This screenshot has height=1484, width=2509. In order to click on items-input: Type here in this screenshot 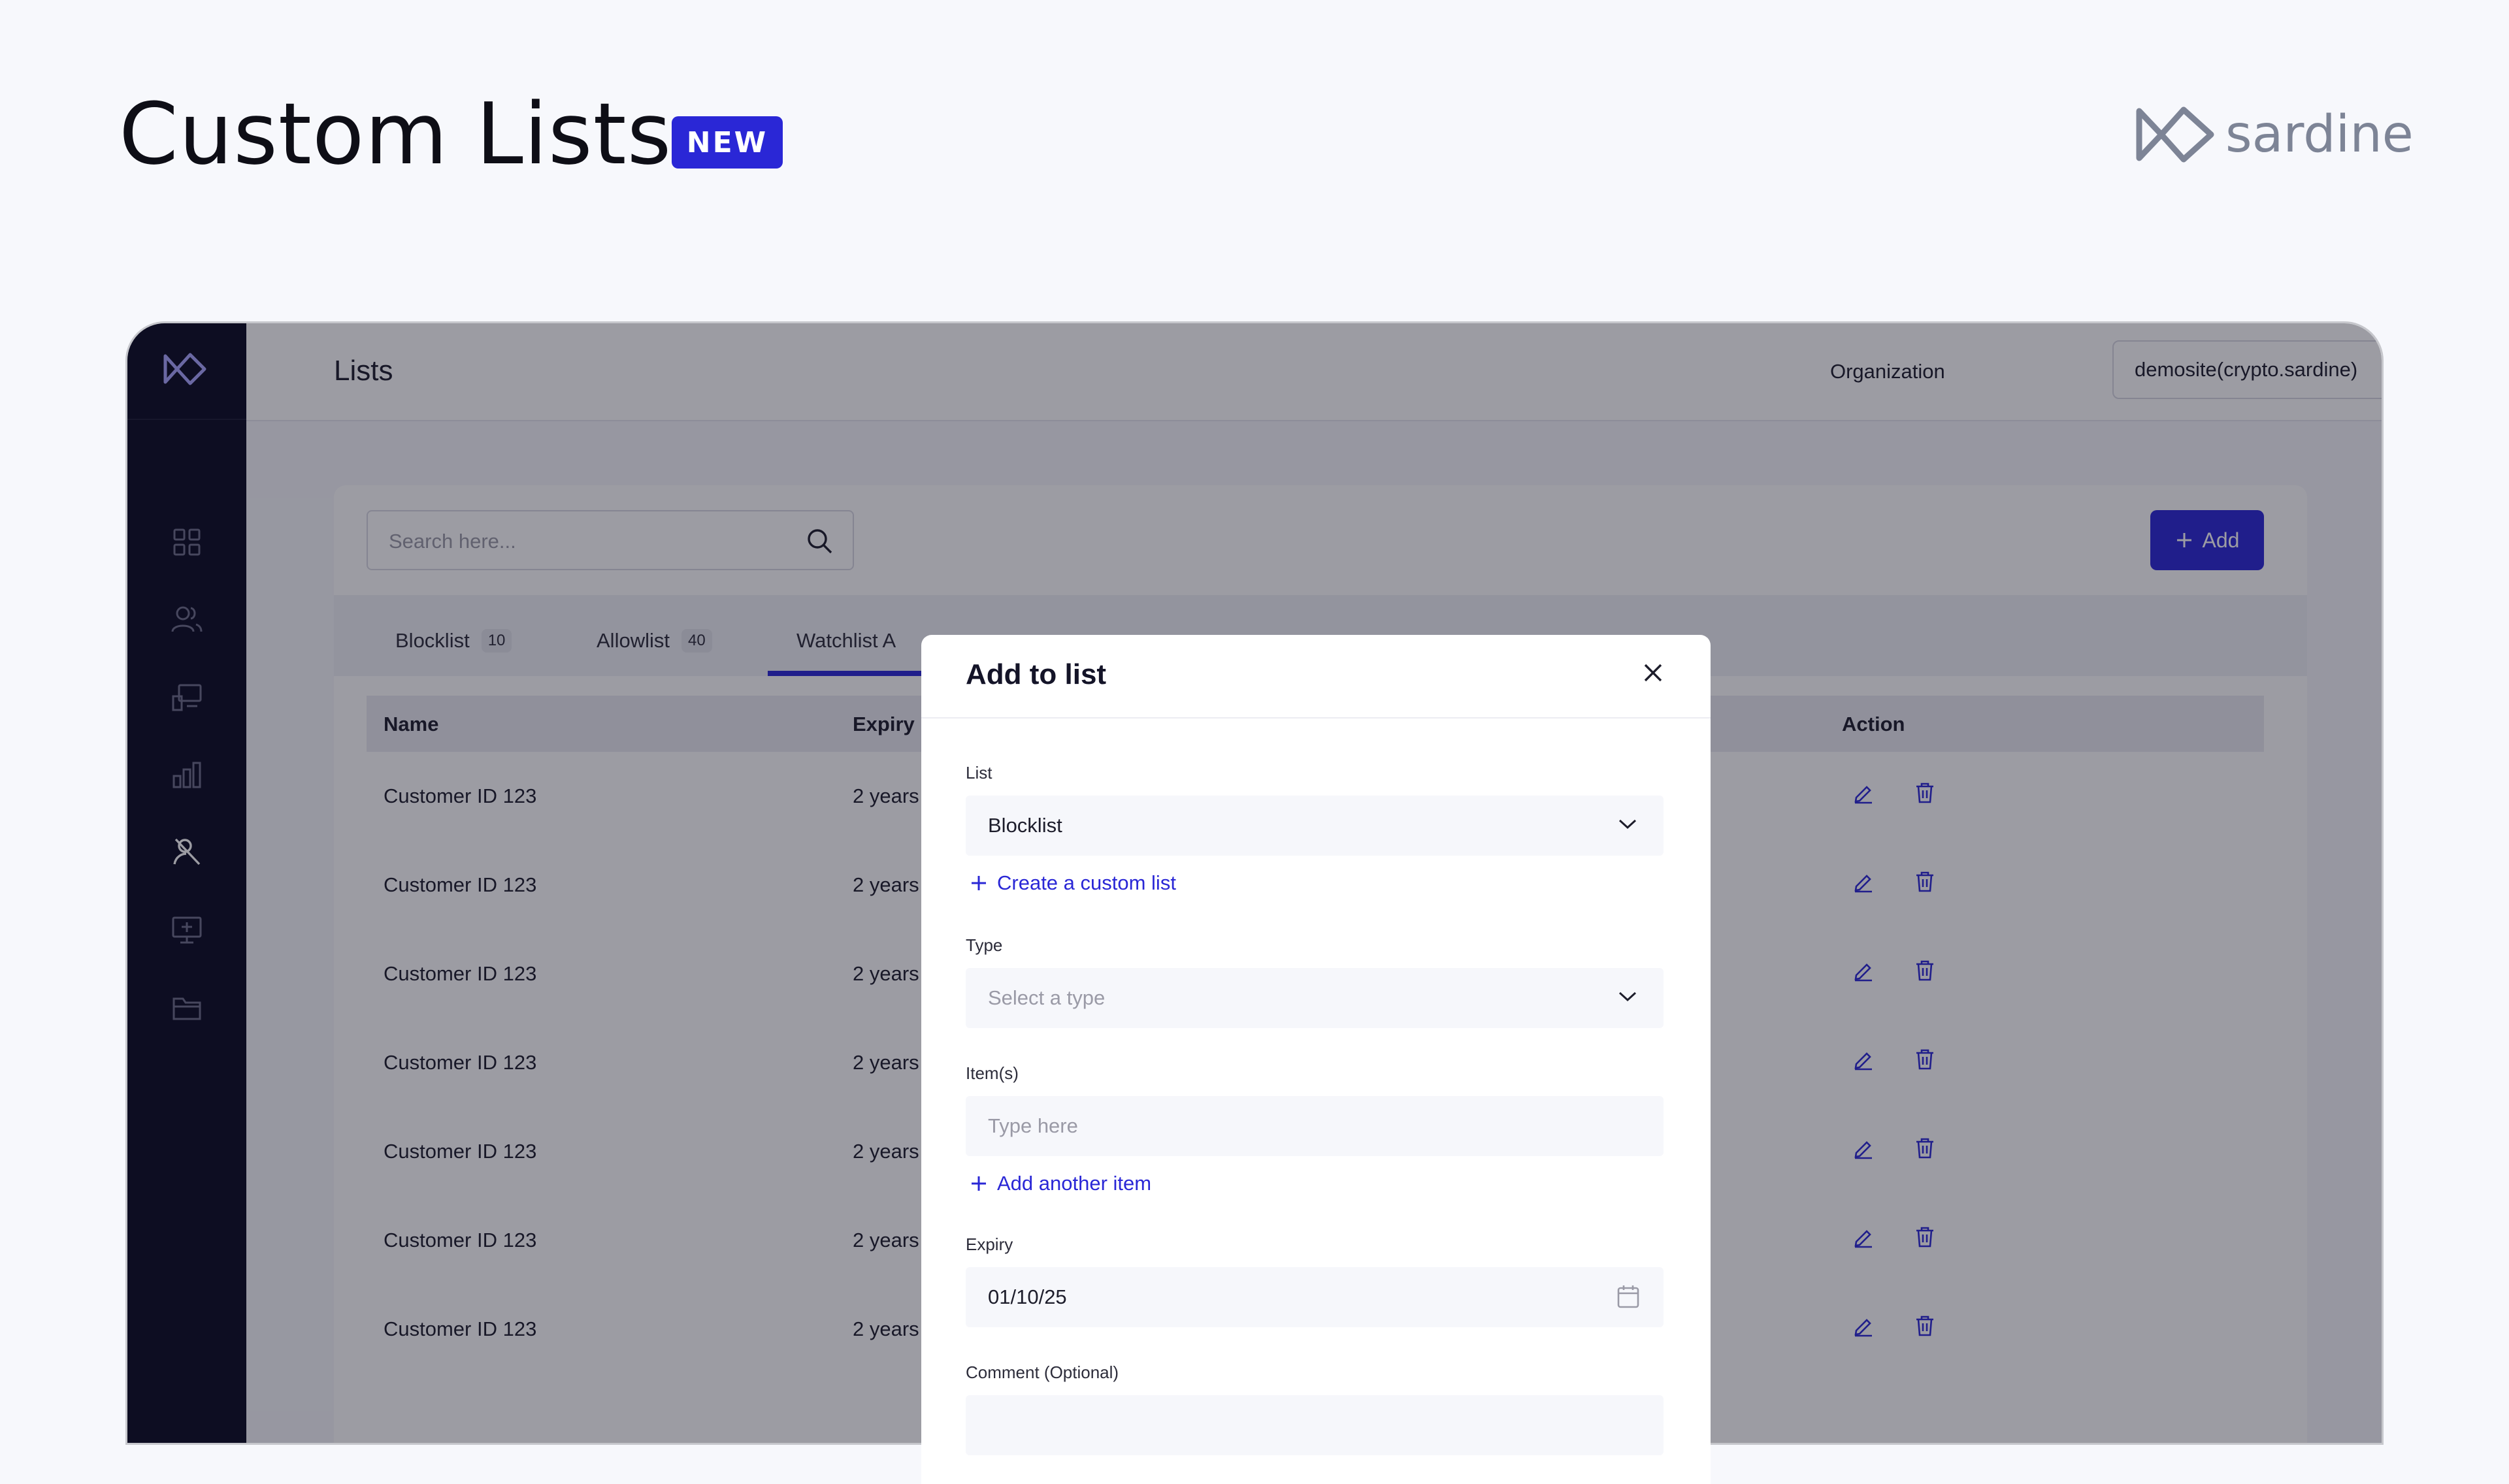, I will do `click(1315, 1126)`.